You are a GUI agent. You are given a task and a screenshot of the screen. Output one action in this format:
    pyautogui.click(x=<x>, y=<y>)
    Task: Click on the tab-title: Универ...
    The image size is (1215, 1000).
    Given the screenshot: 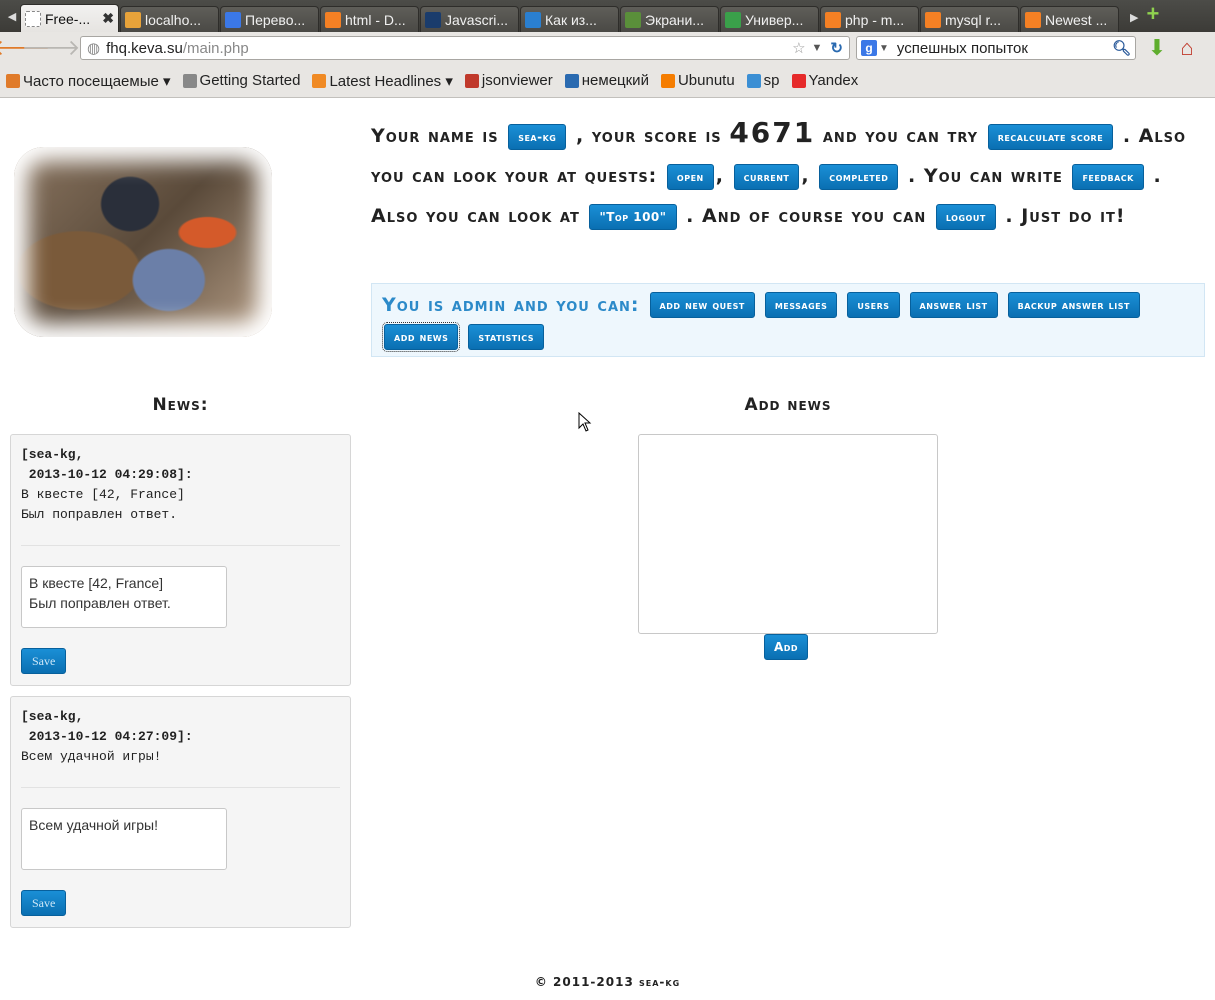 What is the action you would take?
    pyautogui.click(x=774, y=19)
    